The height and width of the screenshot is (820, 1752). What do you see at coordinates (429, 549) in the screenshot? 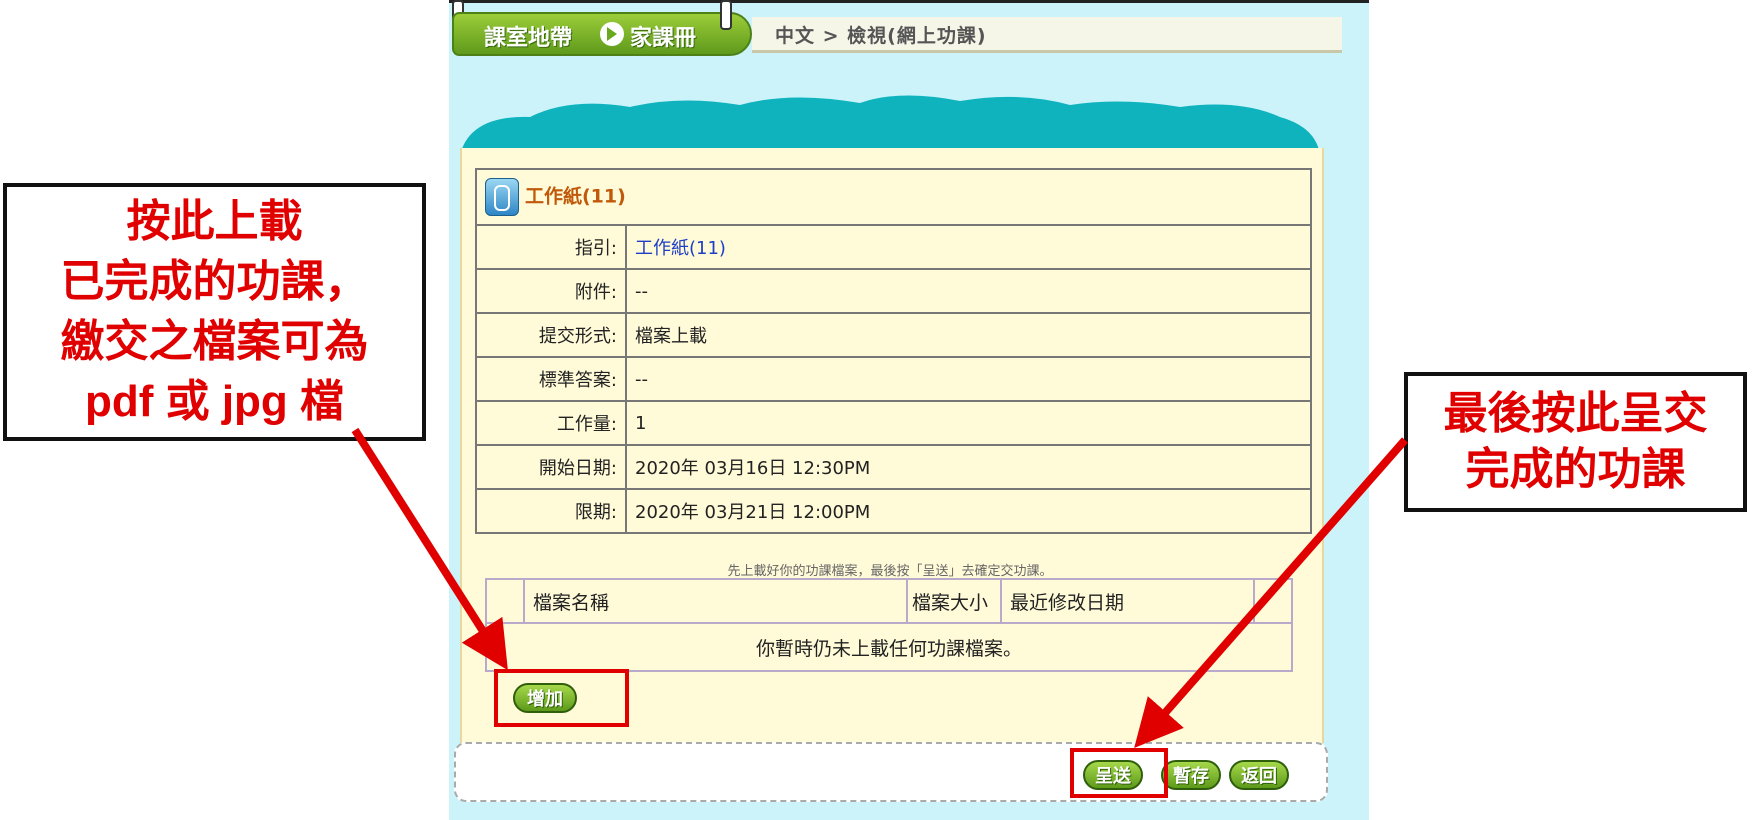
I see `arrow-to-add-button` at bounding box center [429, 549].